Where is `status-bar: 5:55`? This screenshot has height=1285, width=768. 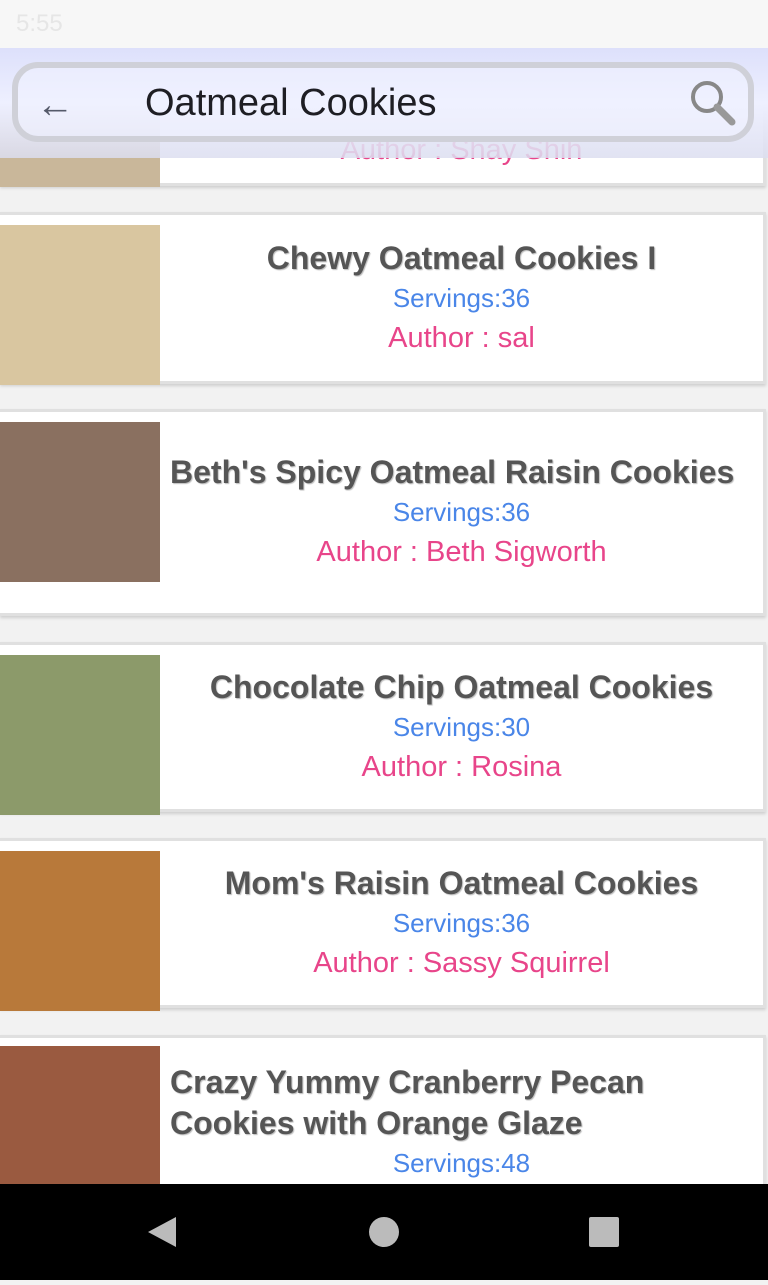
status-bar: 5:55 is located at coordinates (384, 24).